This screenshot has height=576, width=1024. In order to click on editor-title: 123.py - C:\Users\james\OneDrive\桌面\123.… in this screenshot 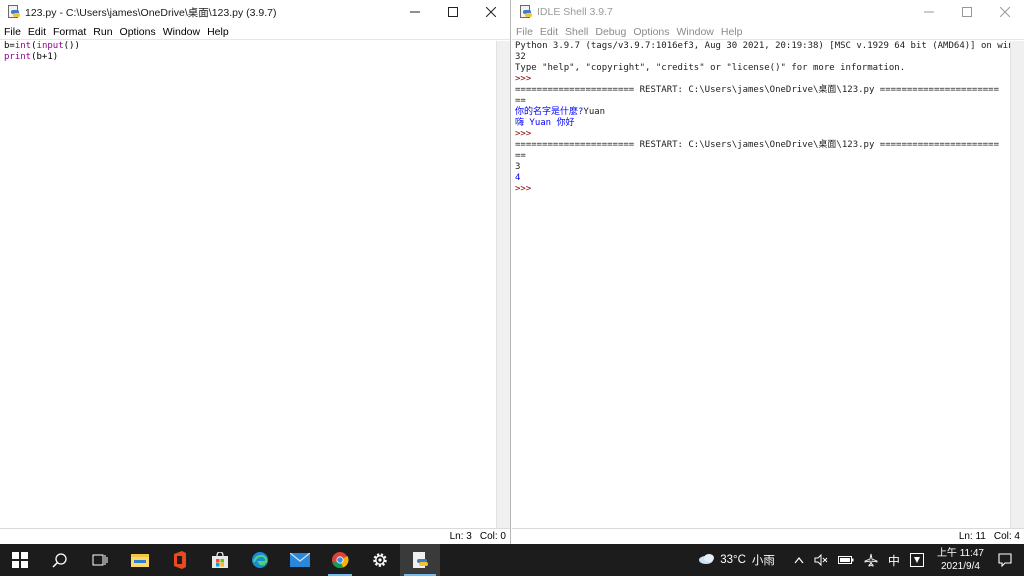, I will do `click(151, 12)`.